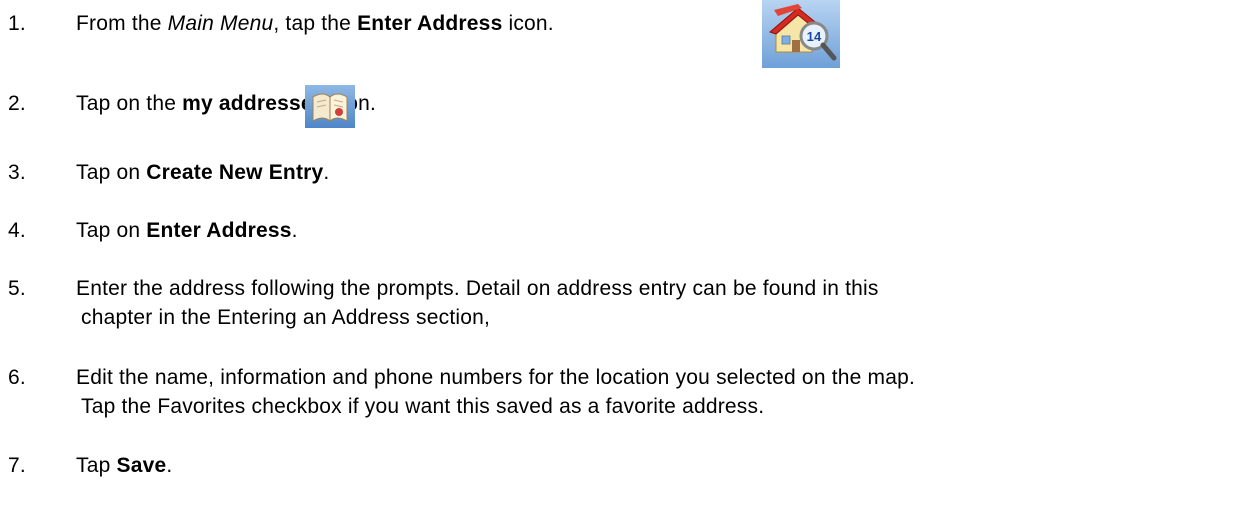 The height and width of the screenshot is (516, 1233). I want to click on icon-badge: 14, so click(814, 36).